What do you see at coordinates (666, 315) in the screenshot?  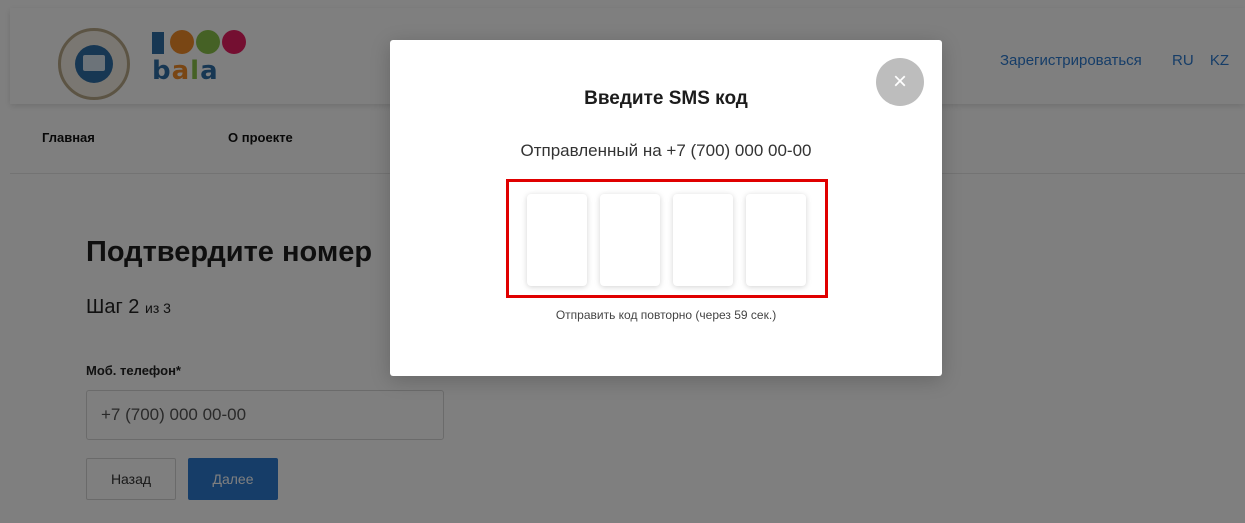 I see `resend-code-link: Отправить код повторно (через 59 сек.)` at bounding box center [666, 315].